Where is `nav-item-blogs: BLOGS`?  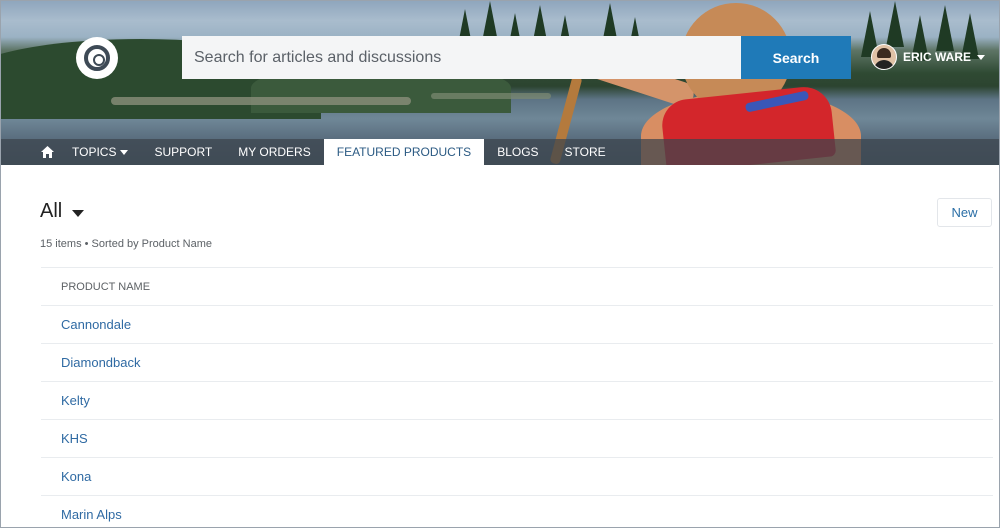
nav-item-blogs: BLOGS is located at coordinates (517, 152).